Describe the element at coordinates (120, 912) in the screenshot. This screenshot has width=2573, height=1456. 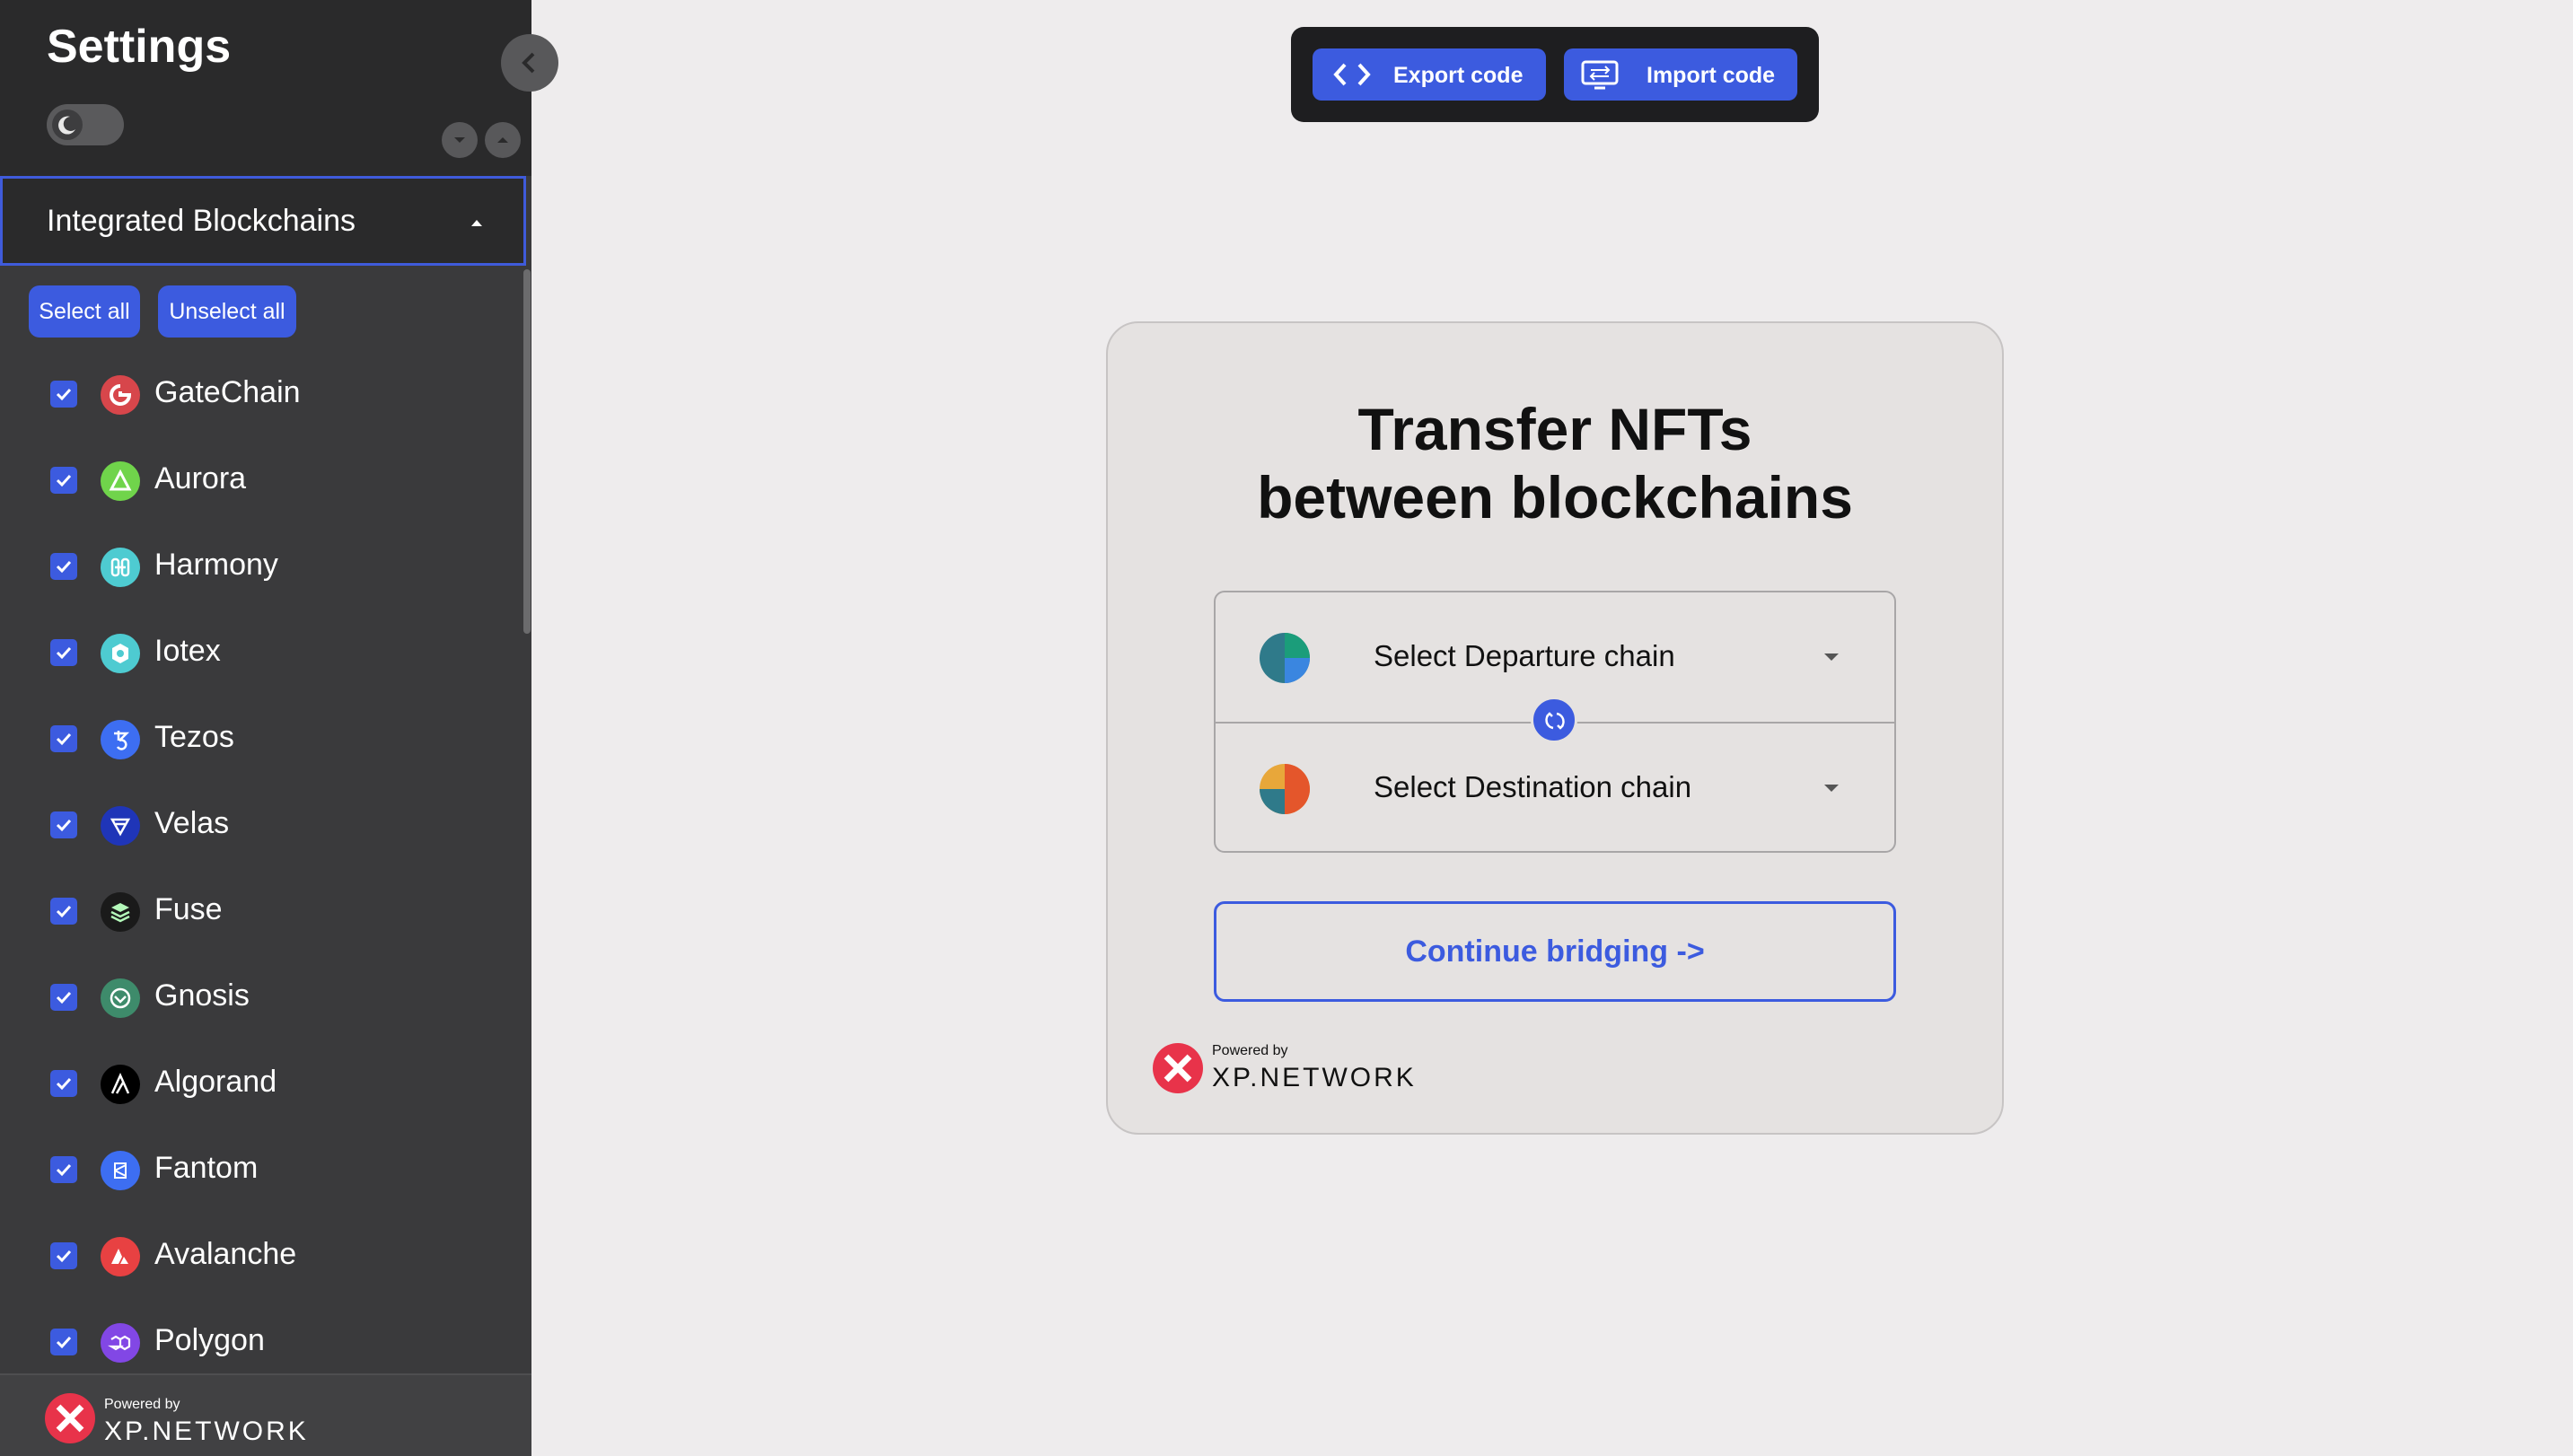
I see `fuse-icon` at that location.